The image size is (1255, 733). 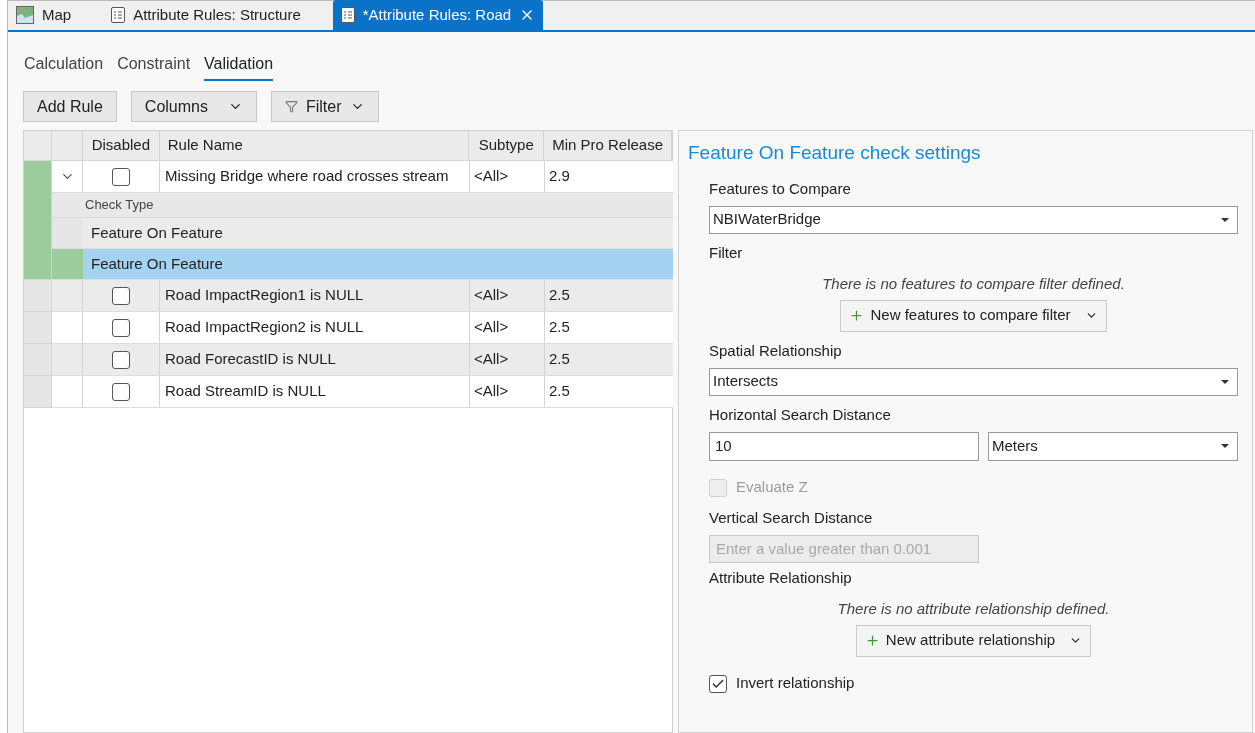 What do you see at coordinates (973, 315) in the screenshot?
I see `add-dropdown-button: New features to compare filter` at bounding box center [973, 315].